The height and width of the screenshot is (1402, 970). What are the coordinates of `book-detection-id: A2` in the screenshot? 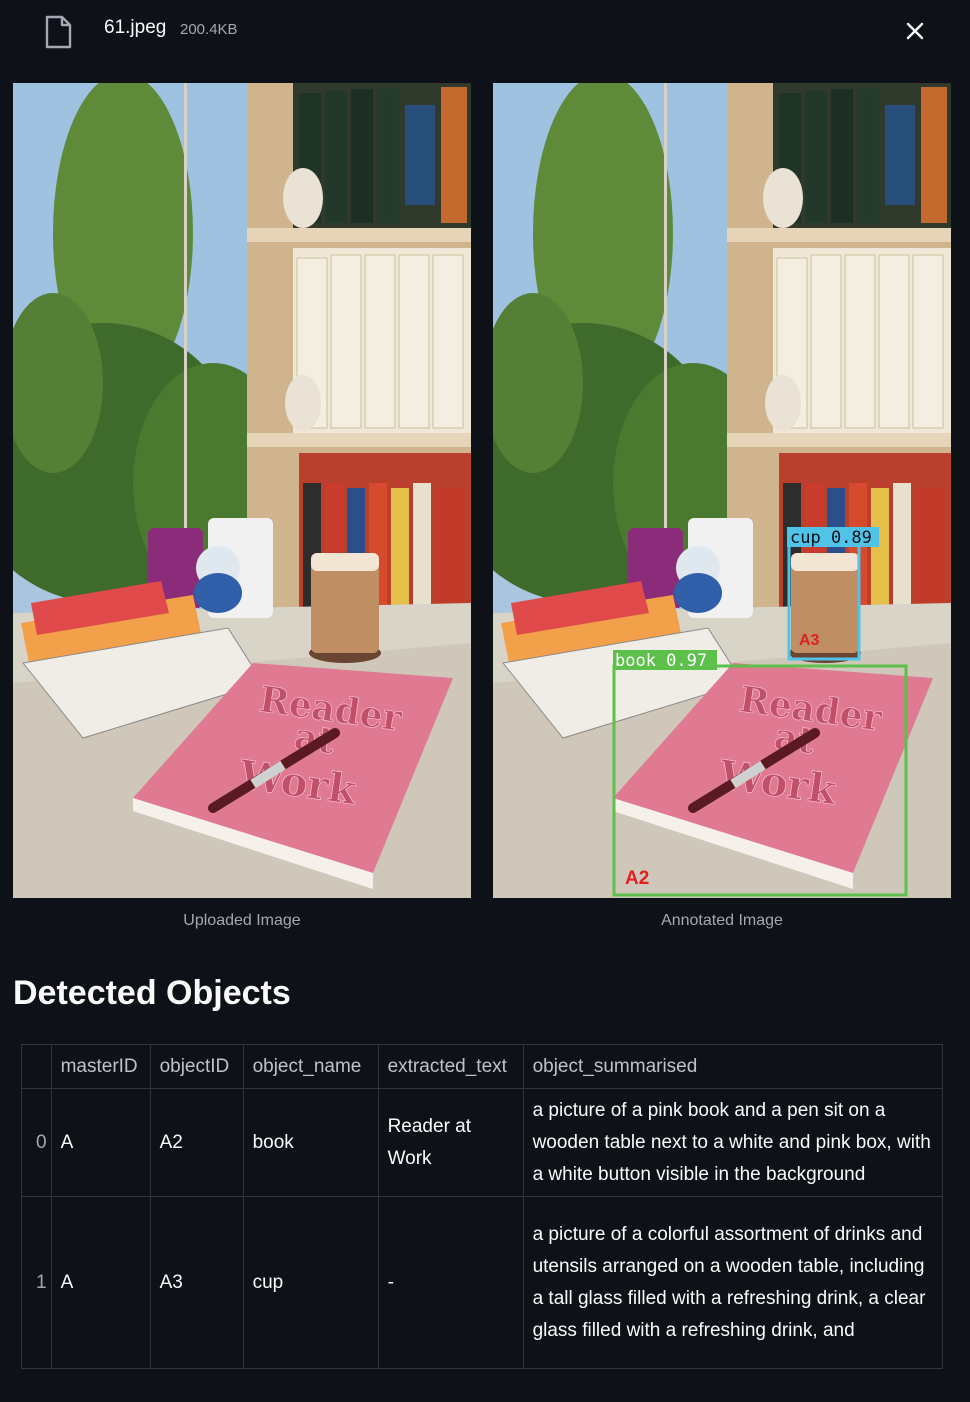 It's located at (637, 878).